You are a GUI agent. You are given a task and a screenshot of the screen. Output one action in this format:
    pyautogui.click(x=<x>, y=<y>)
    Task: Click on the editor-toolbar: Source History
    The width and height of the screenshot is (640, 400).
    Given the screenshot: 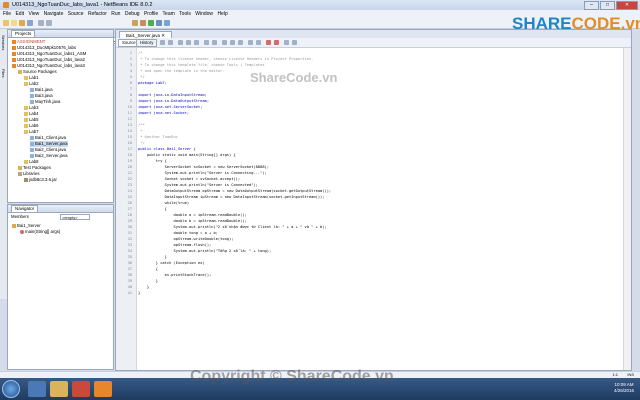 What is the action you would take?
    pyautogui.click(x=373, y=43)
    